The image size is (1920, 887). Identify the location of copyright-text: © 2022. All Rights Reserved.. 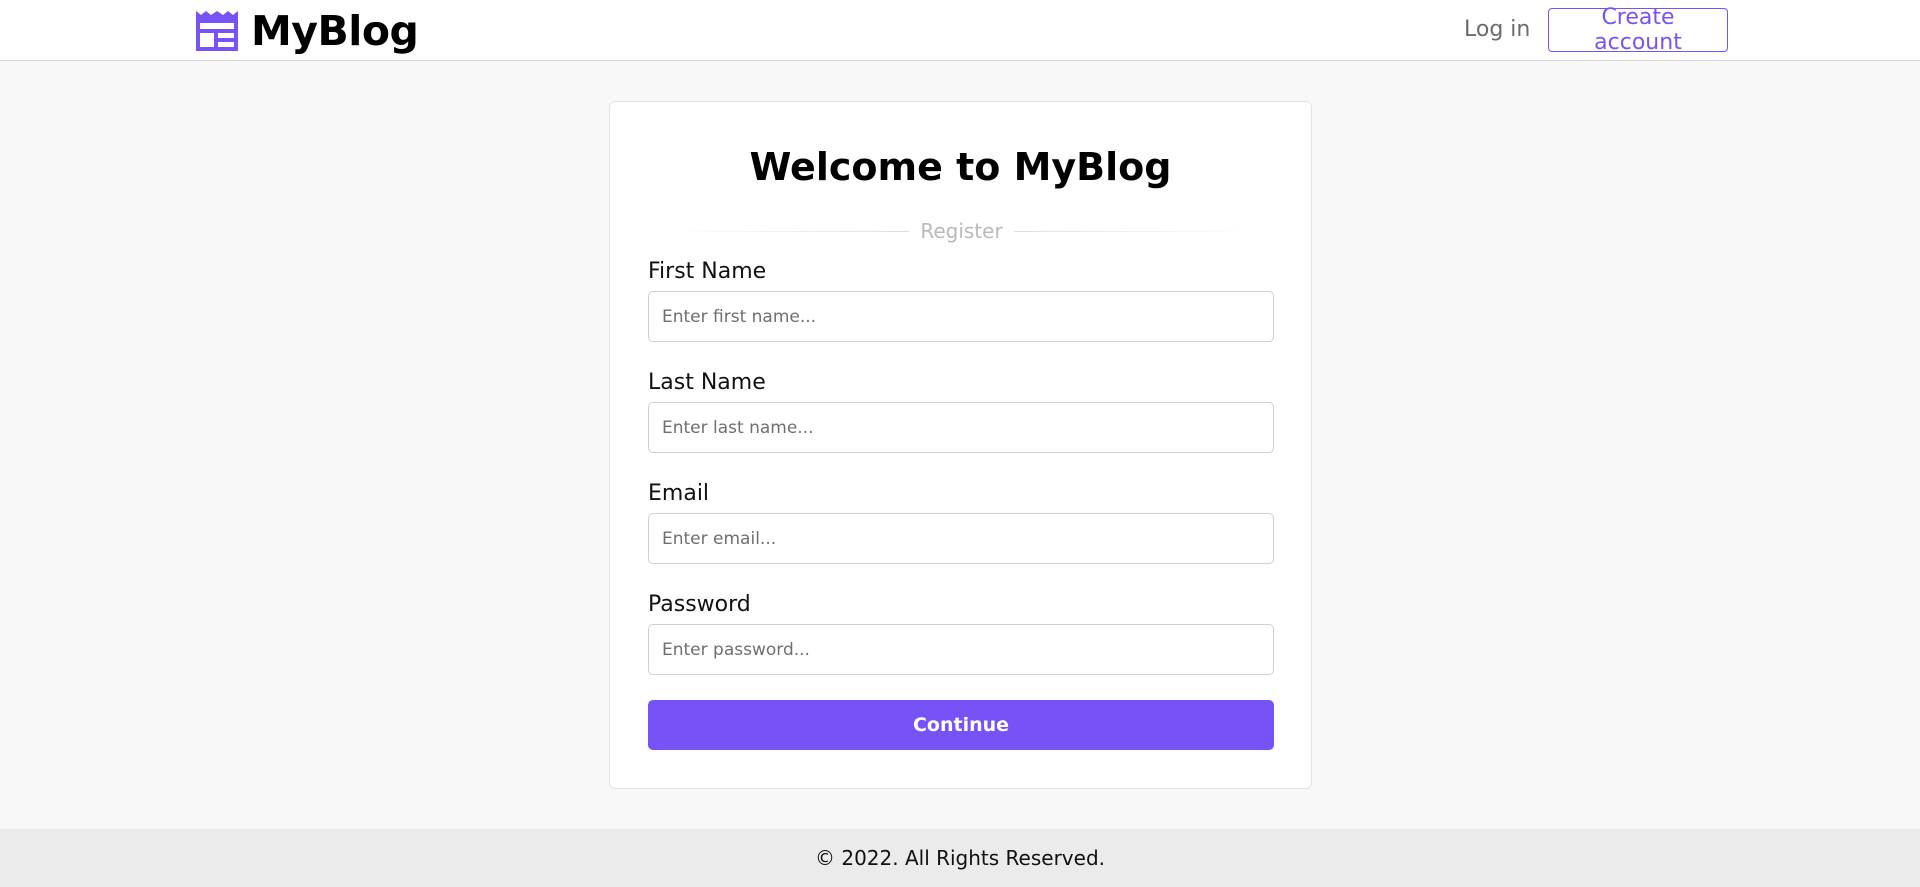
(959, 858).